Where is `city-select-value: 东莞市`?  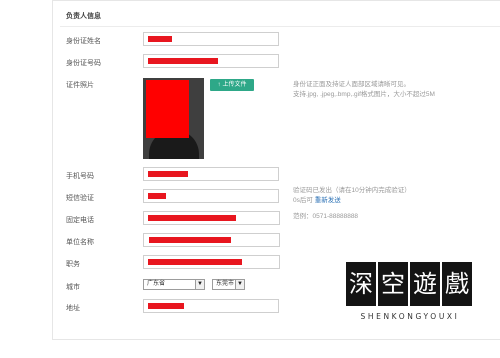
city-select-value: 东莞市 is located at coordinates (225, 284).